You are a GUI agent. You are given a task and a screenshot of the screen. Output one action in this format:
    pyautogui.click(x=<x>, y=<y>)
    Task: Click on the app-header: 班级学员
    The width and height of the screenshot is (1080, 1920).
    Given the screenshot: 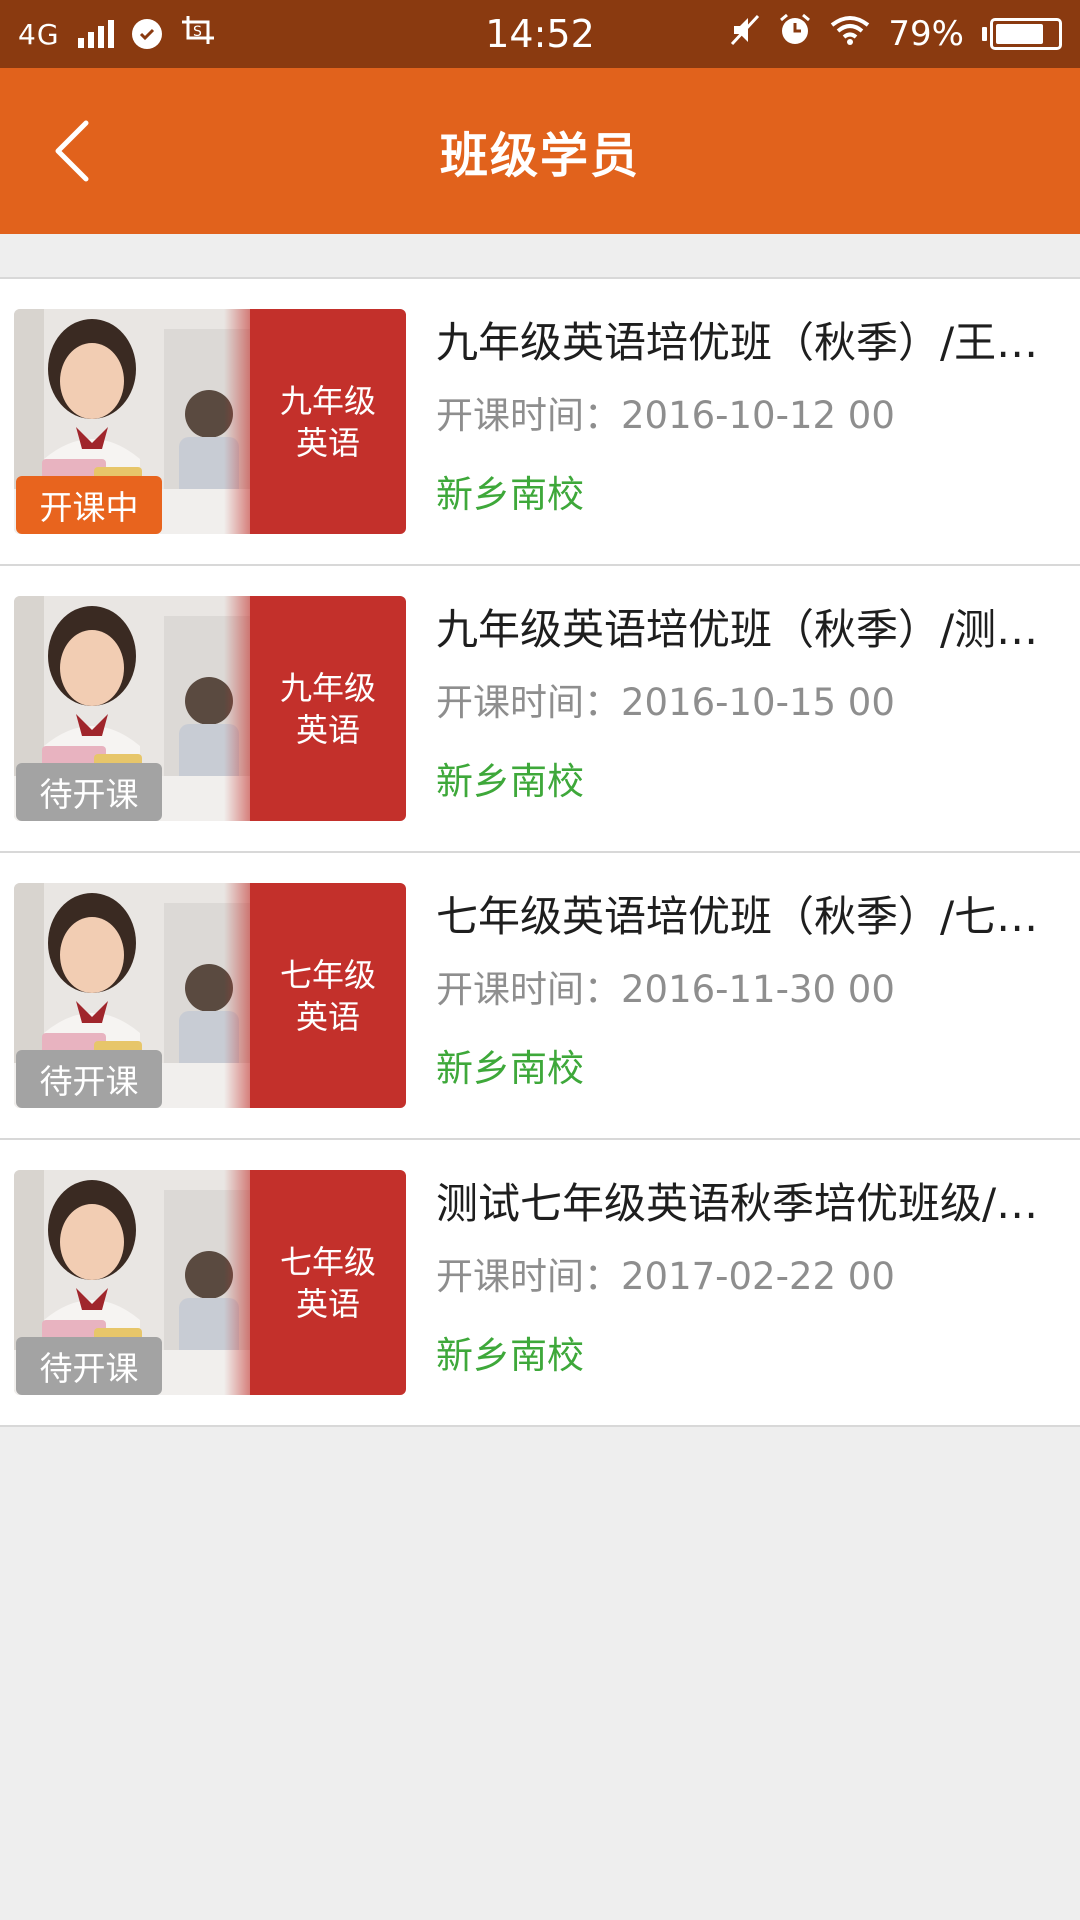 What is the action you would take?
    pyautogui.click(x=540, y=151)
    